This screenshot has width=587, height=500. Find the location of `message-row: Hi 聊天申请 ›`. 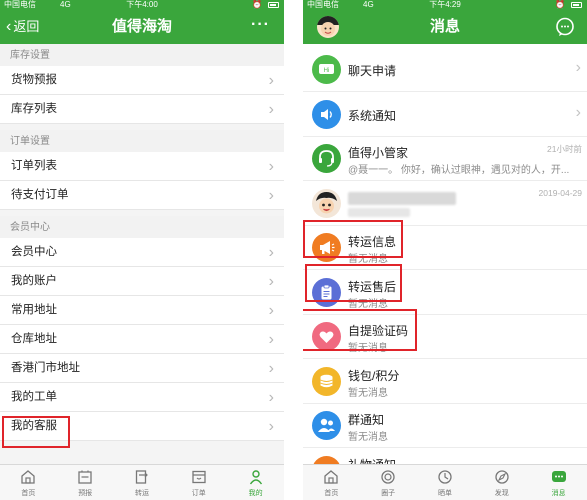

message-row: Hi 聊天申请 › is located at coordinates (445, 70).